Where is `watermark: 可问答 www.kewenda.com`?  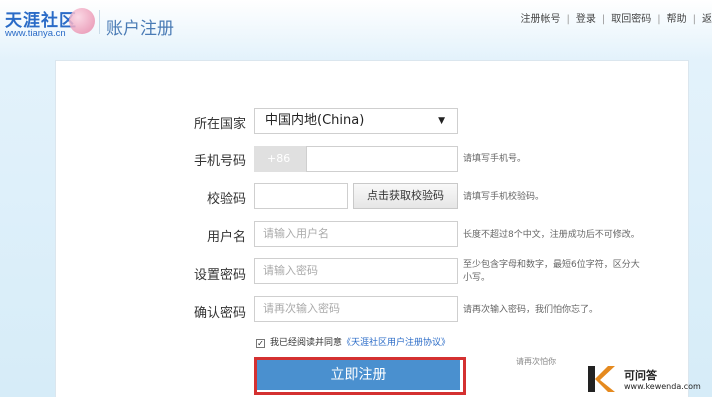
watermark: 可问答 www.kewenda.com is located at coordinates (648, 380).